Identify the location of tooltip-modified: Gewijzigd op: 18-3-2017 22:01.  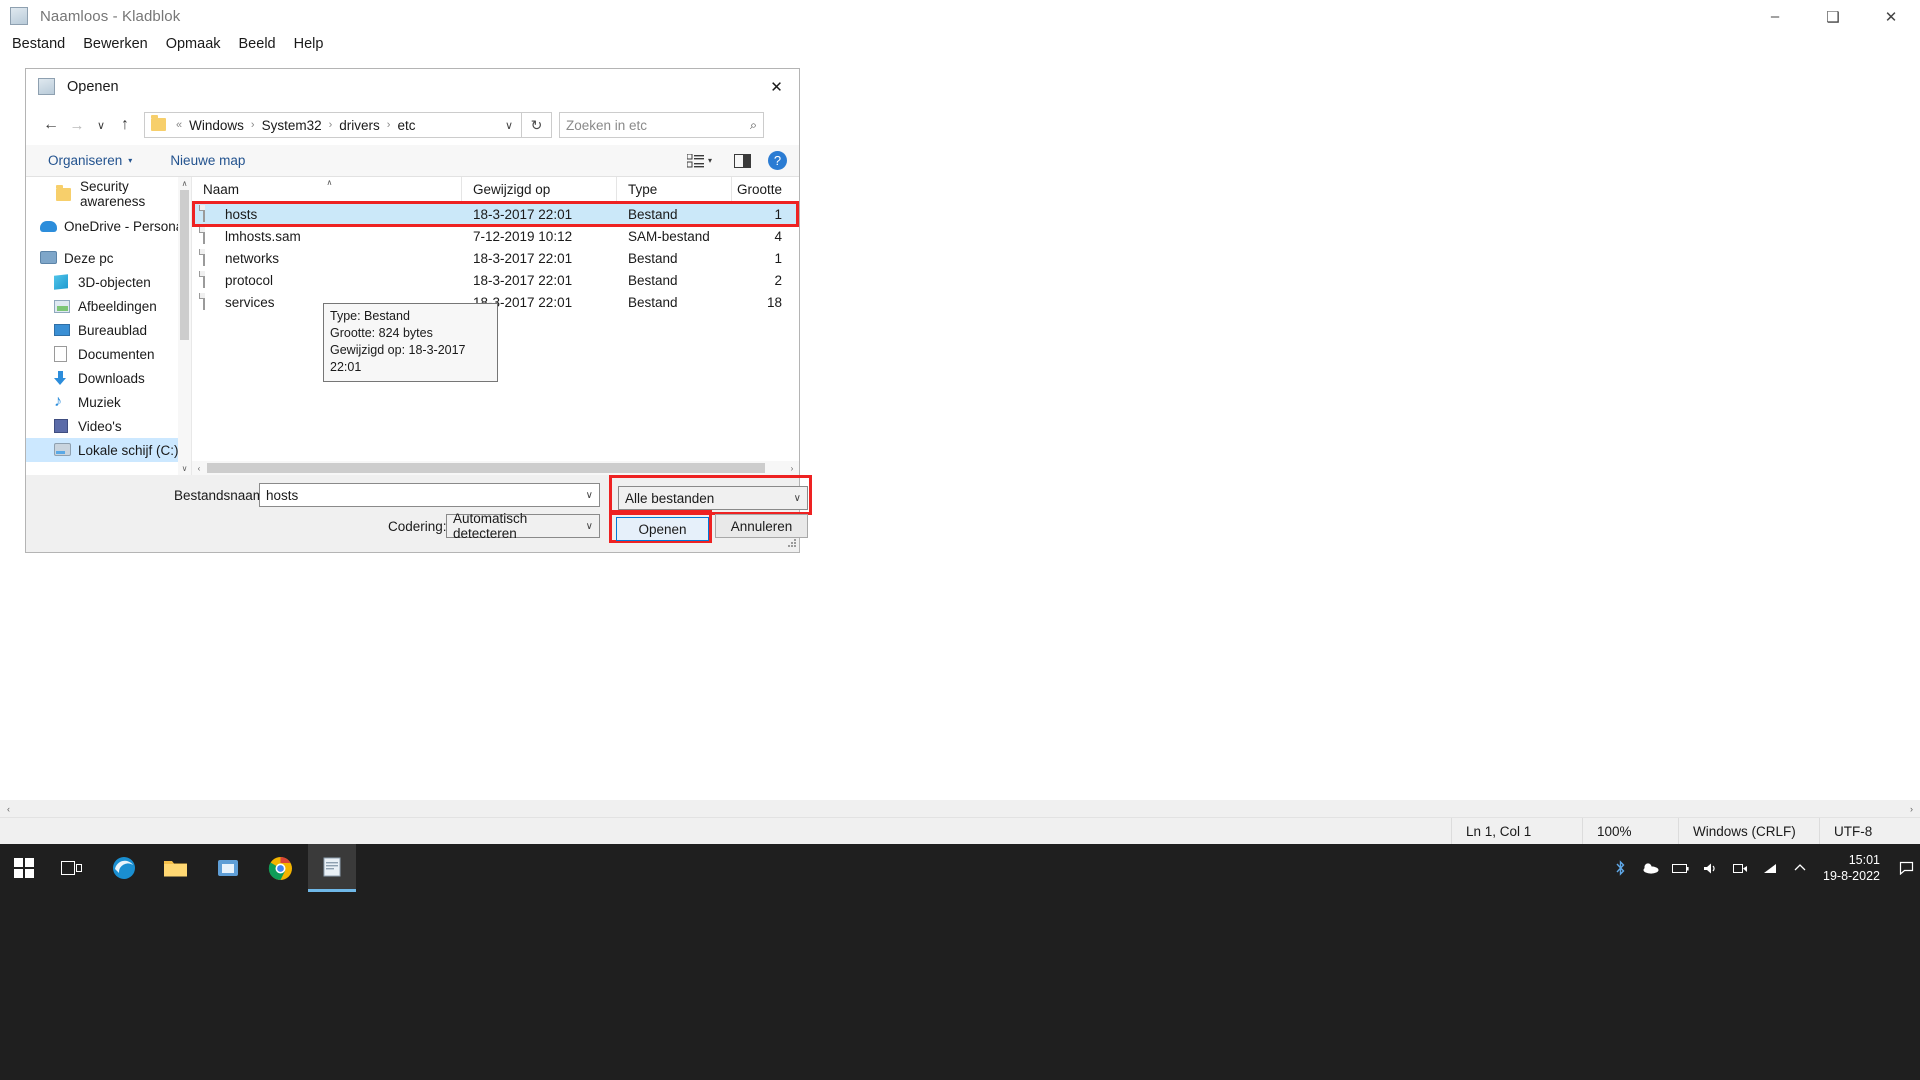
(398, 358).